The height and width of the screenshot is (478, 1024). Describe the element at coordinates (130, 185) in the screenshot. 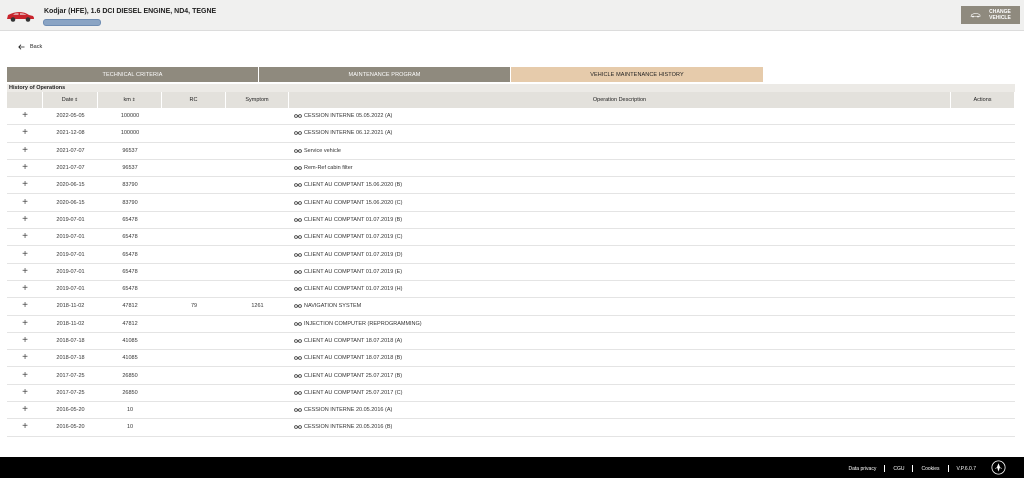

I see `row-km: 83790` at that location.